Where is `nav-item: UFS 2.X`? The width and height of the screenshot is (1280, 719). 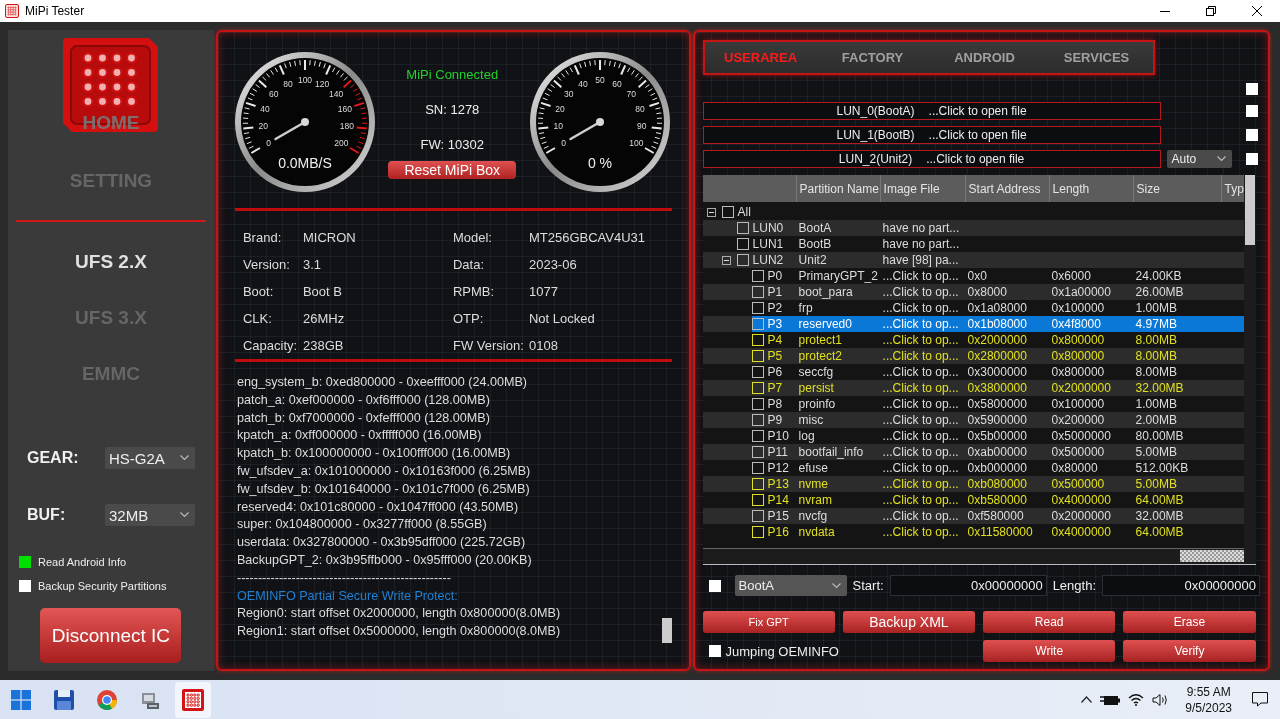
nav-item: UFS 2.X is located at coordinates (111, 262).